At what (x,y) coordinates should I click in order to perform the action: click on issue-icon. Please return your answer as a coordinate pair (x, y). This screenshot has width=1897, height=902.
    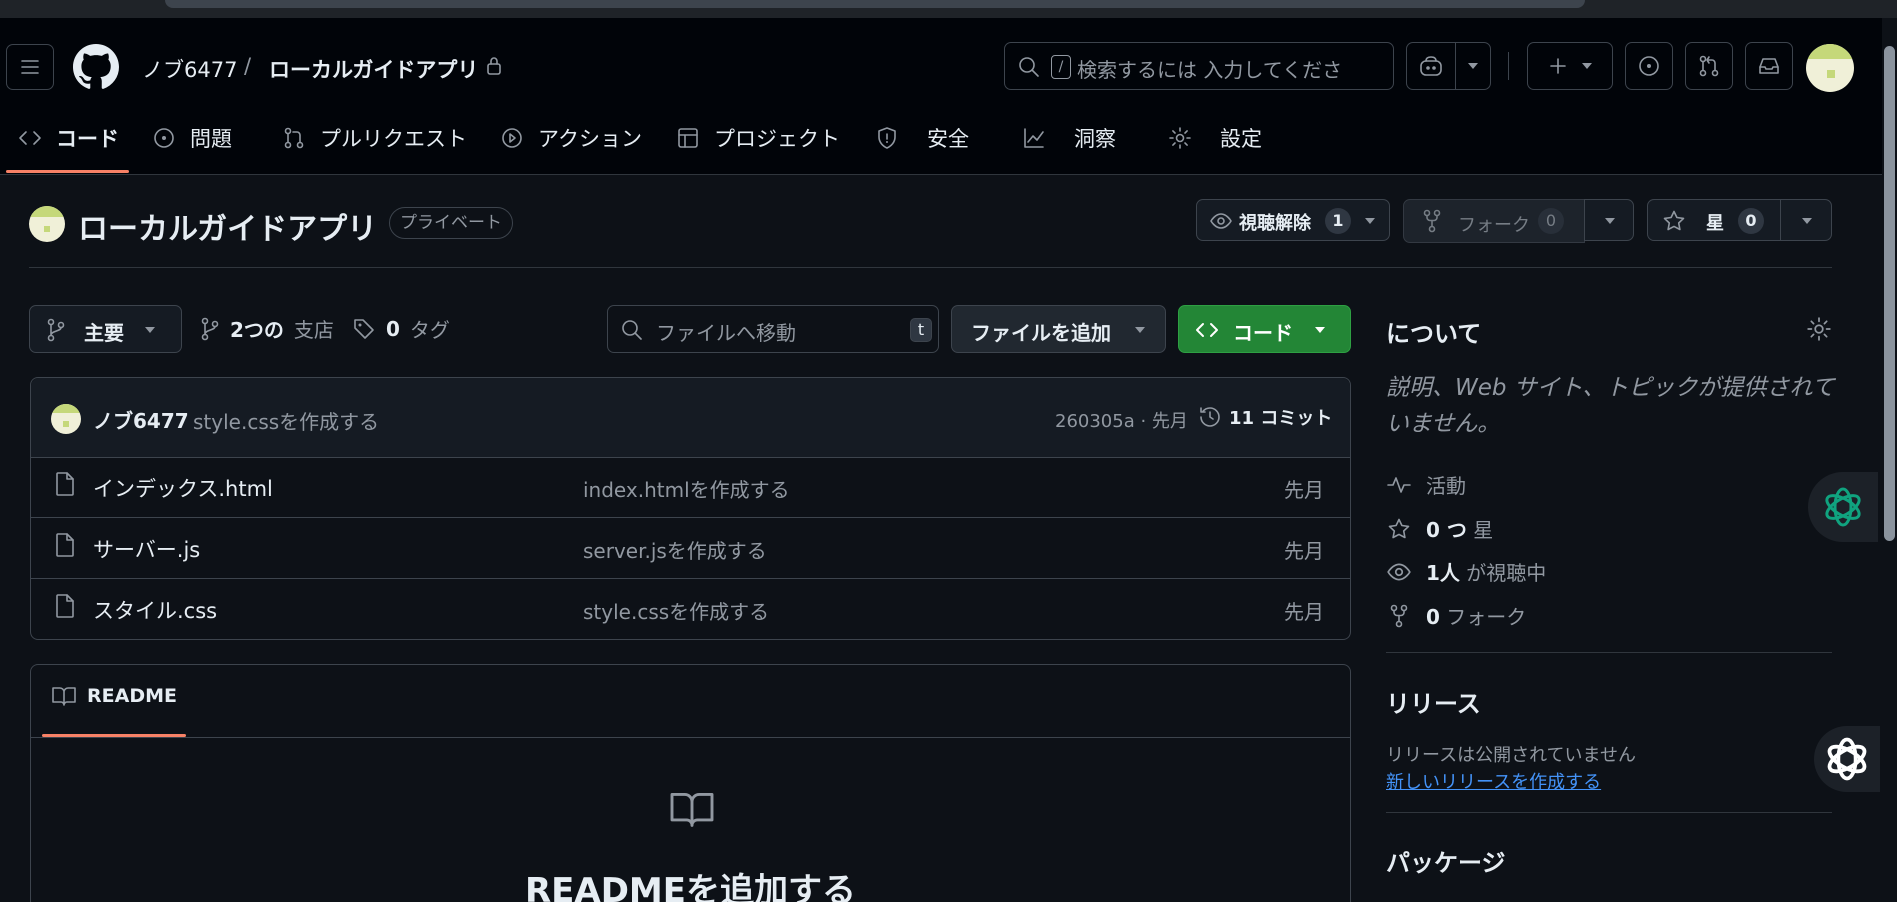
    Looking at the image, I should click on (164, 138).